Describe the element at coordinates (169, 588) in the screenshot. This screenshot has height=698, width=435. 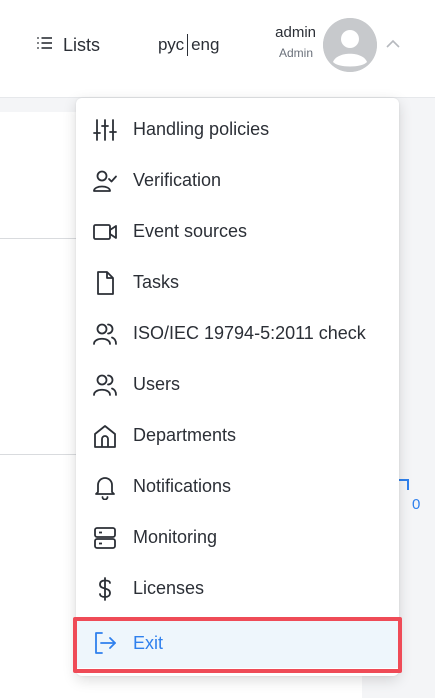
I see `menu-item-label: Licenses` at that location.